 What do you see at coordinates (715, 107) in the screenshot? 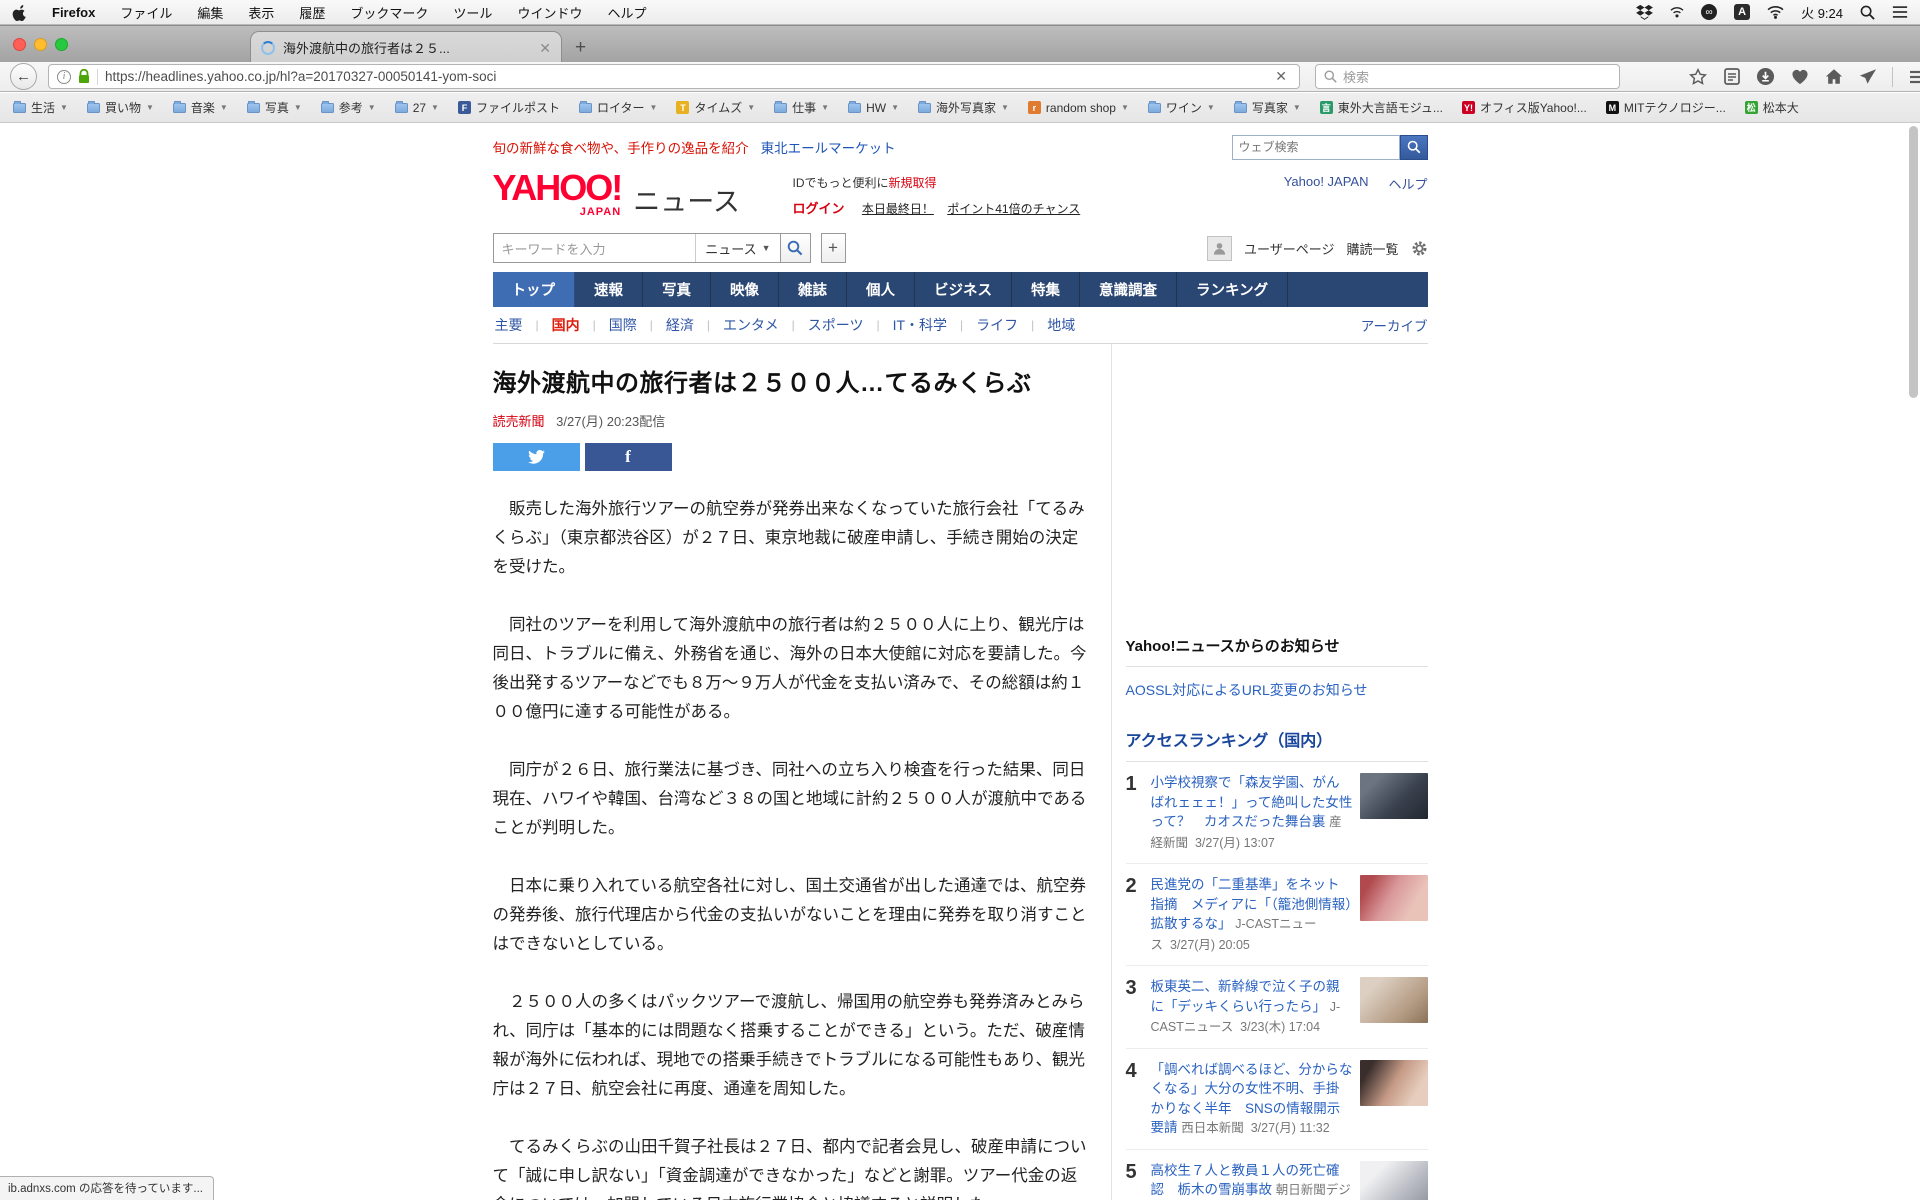
I see `bookmark-item: T タイムズ ▼` at bounding box center [715, 107].